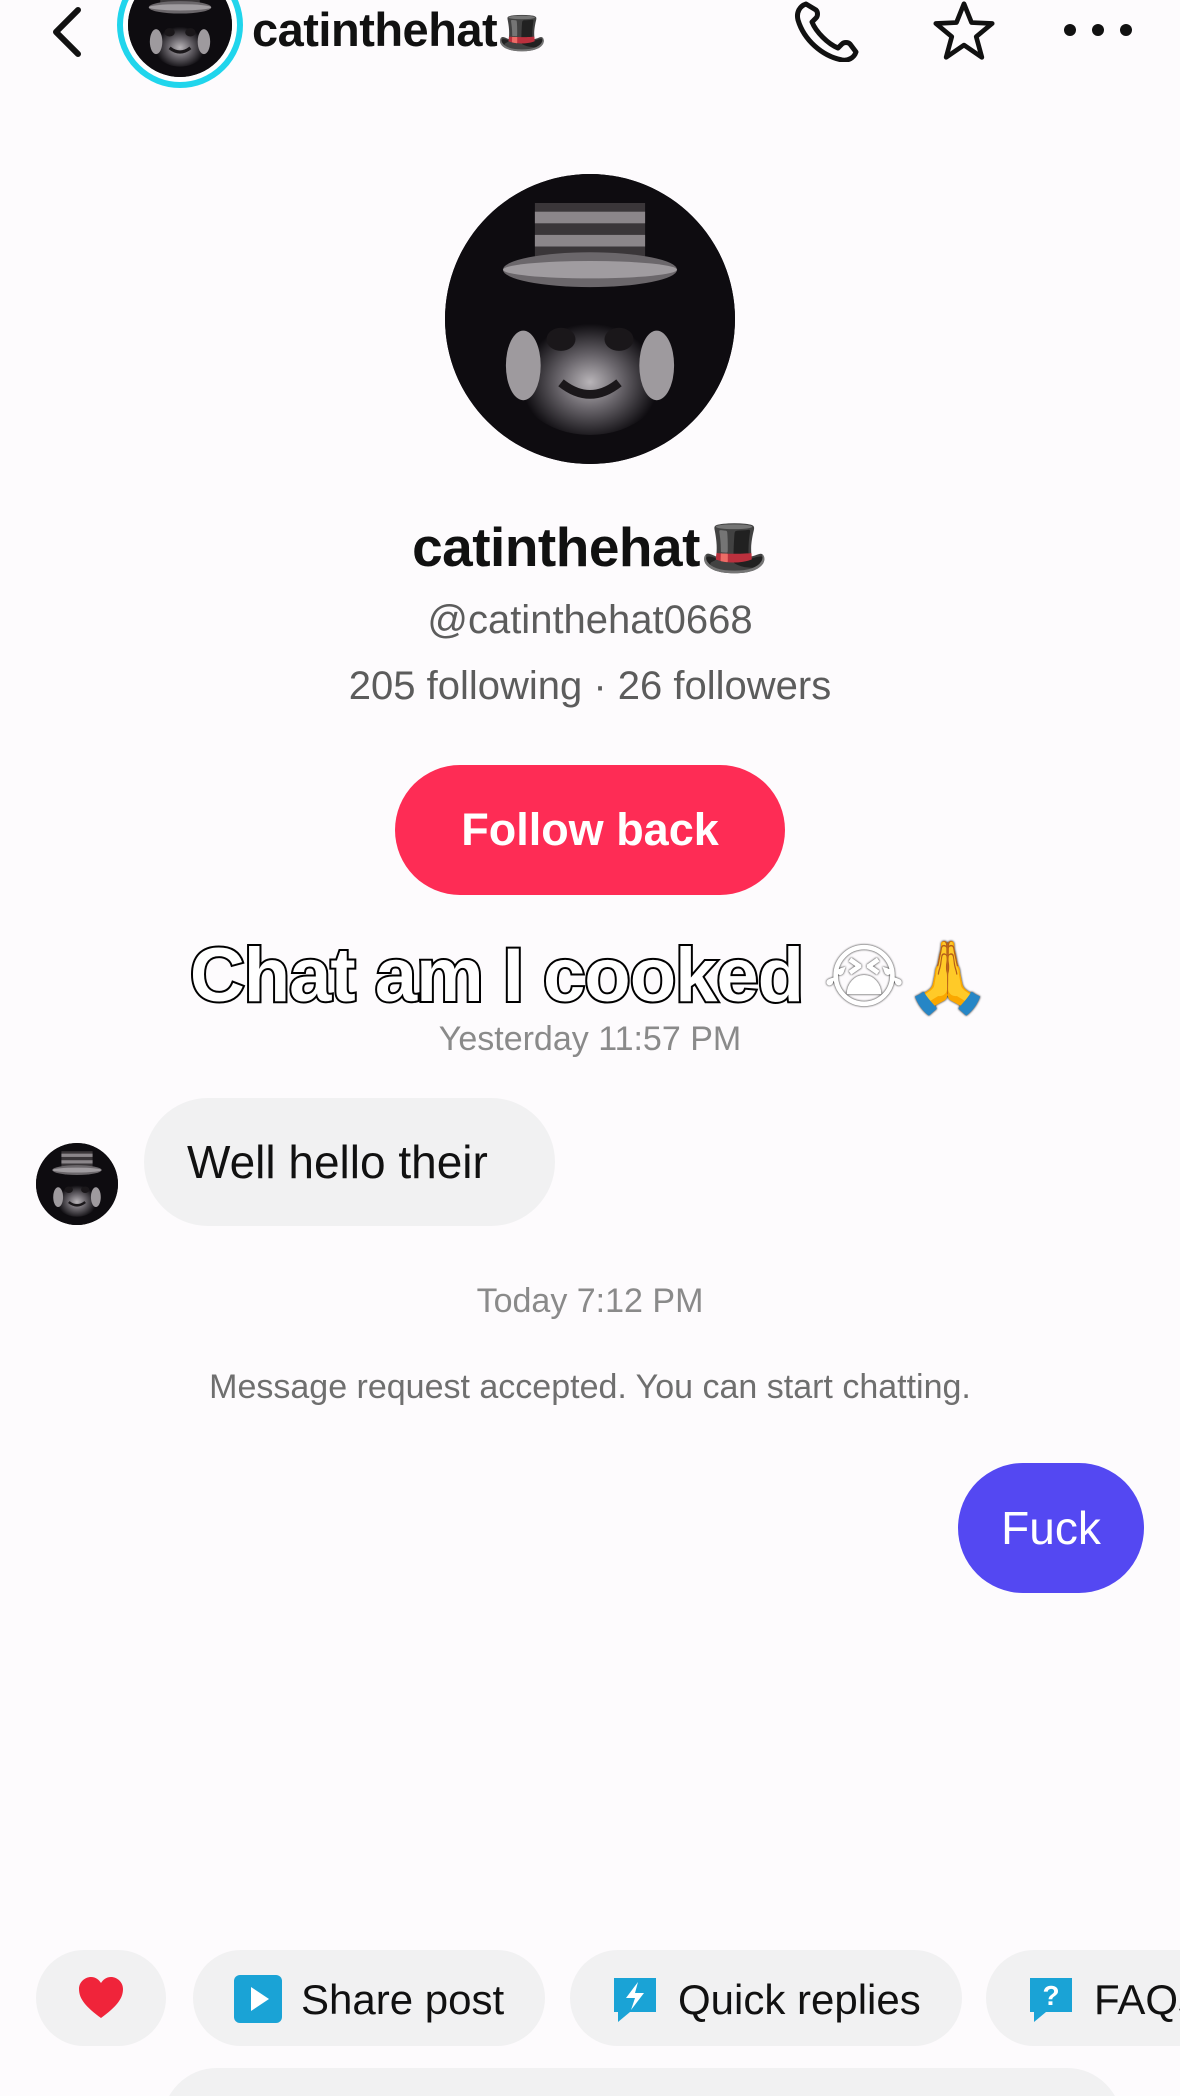 This screenshot has width=1180, height=2096. I want to click on profile-display-name-text: catinthehat, so click(556, 547).